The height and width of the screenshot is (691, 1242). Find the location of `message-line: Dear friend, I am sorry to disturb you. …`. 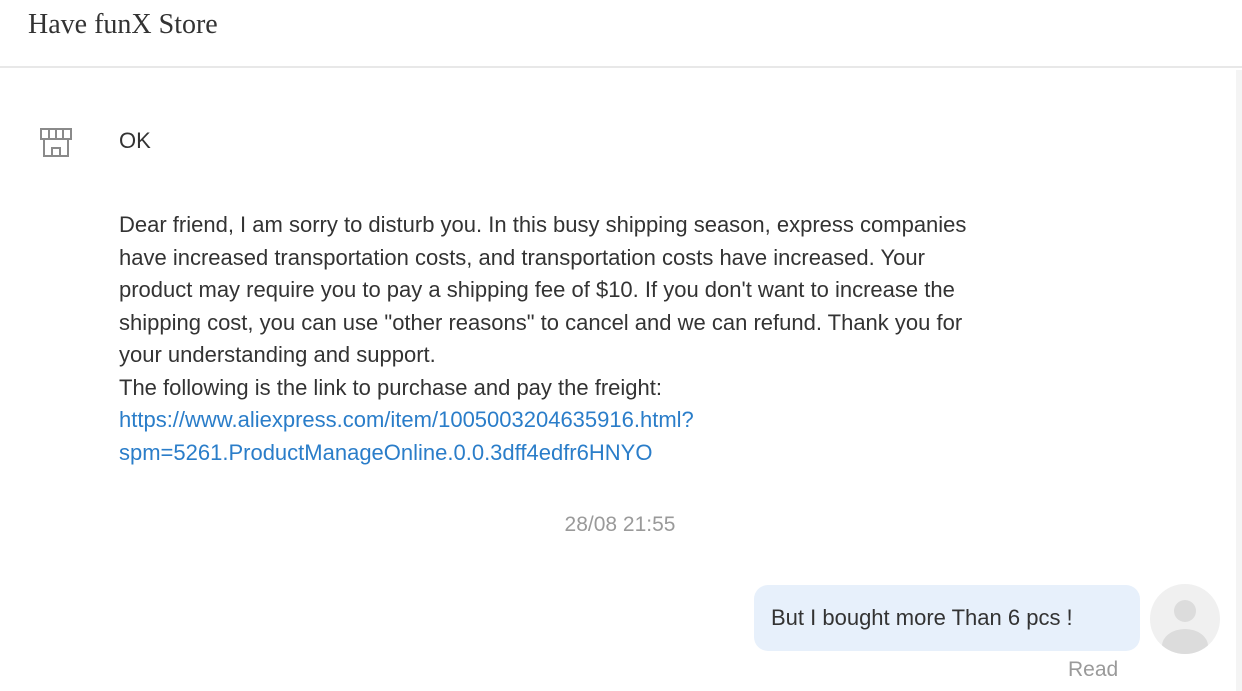

message-line: Dear friend, I am sorry to disturb you. … is located at coordinates (543, 224).